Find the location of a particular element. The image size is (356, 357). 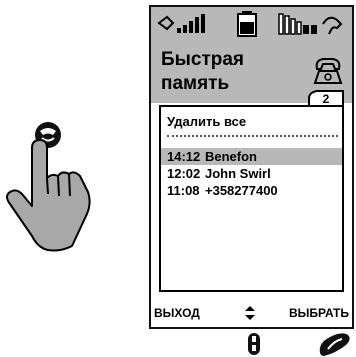

list-item: 12:02 John Swirl is located at coordinates (251, 173).